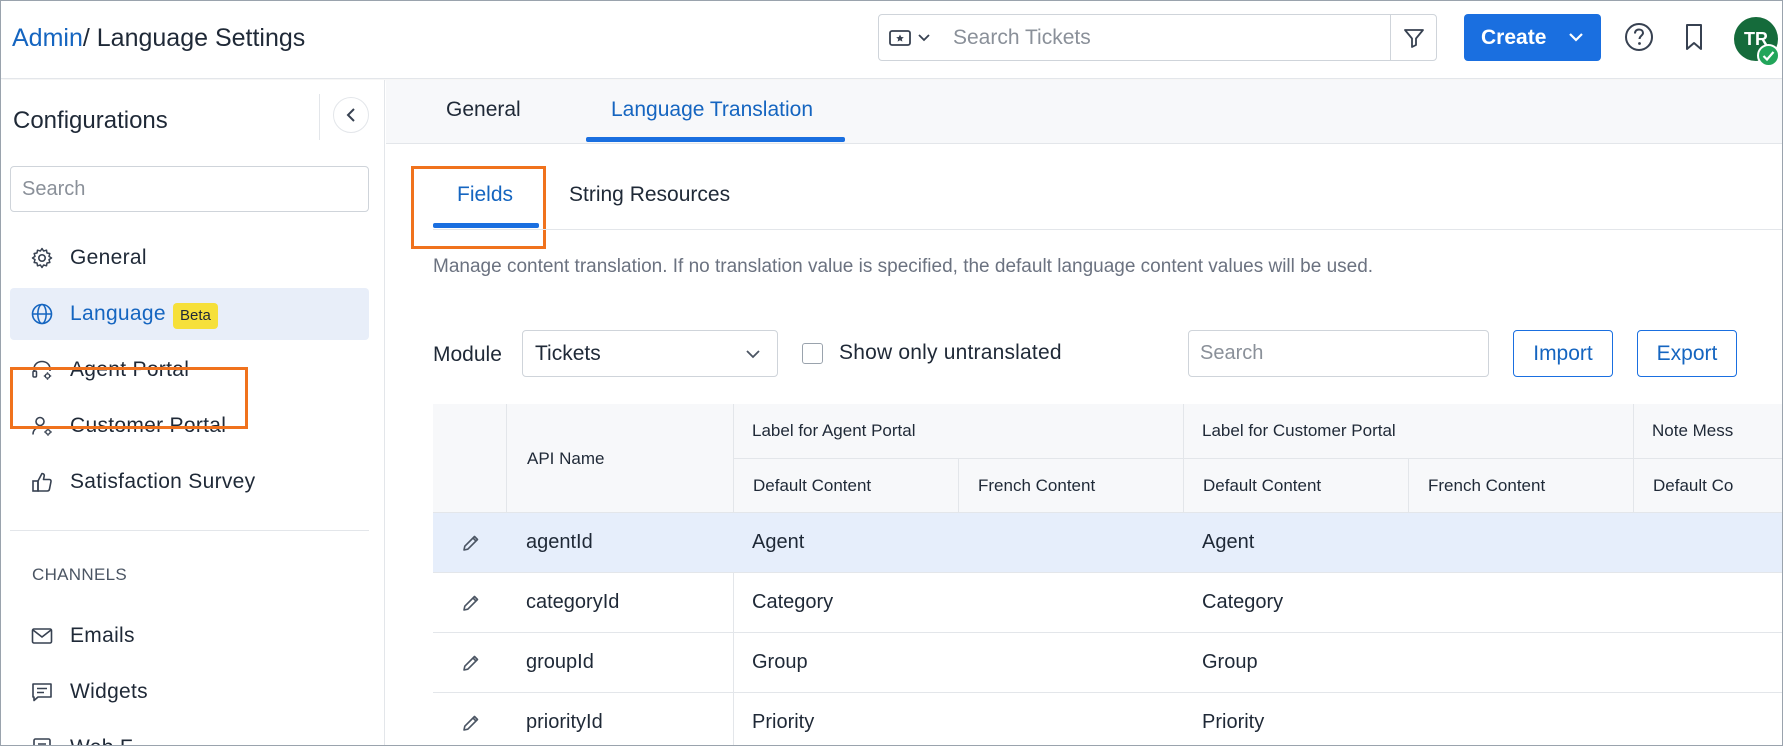 This screenshot has height=746, width=1783. Describe the element at coordinates (1107, 719) in the screenshot. I see `table-row: priorityId Priority Priority` at that location.